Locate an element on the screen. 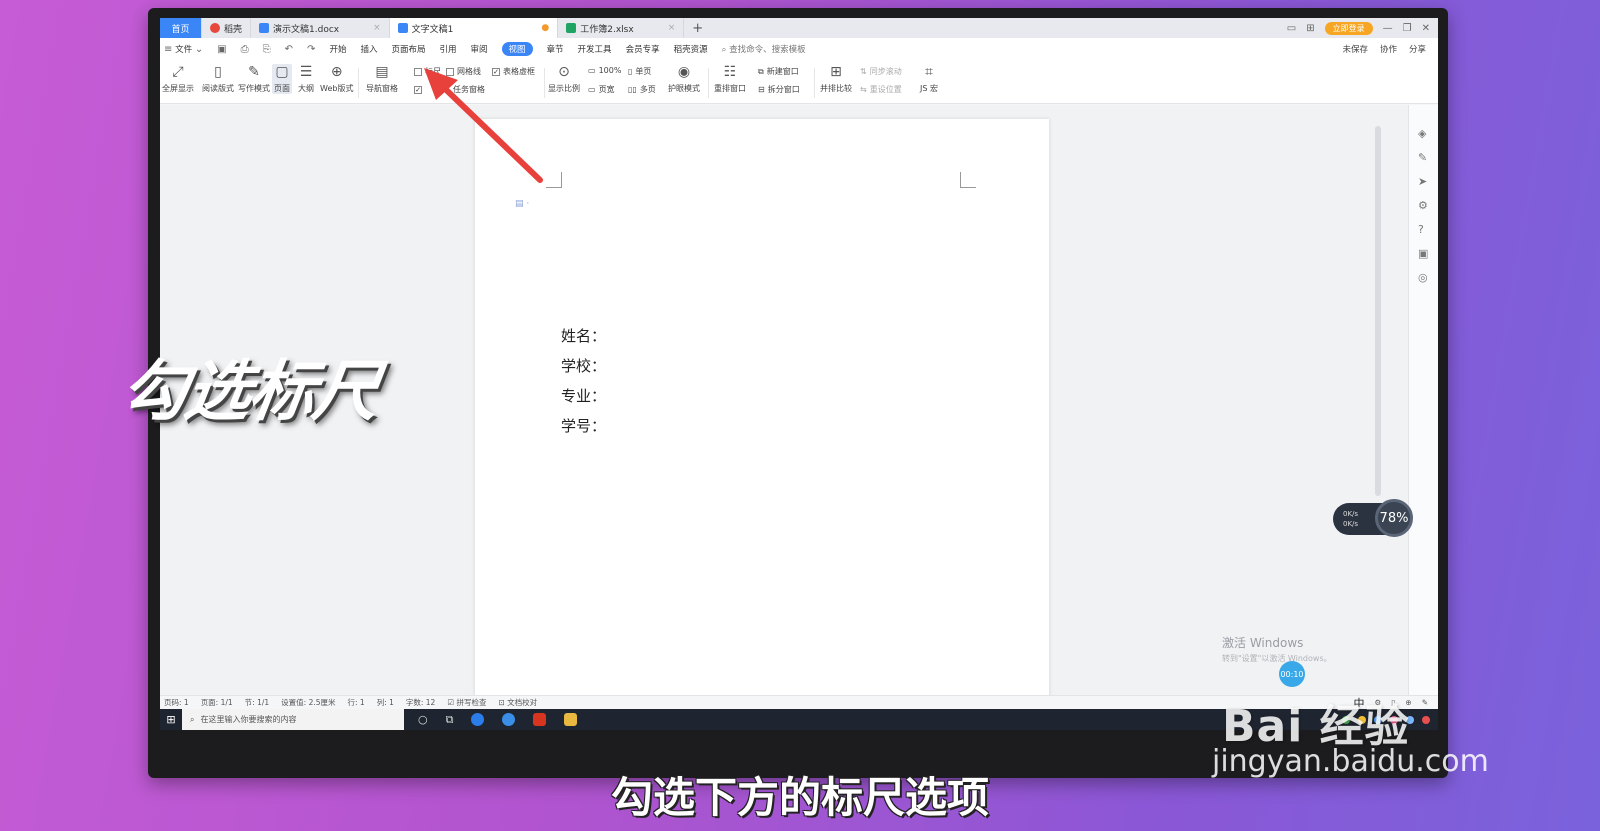 The width and height of the screenshot is (1600, 831). video-subtitle: 勾选下方的标尺选项 is located at coordinates (799, 797).